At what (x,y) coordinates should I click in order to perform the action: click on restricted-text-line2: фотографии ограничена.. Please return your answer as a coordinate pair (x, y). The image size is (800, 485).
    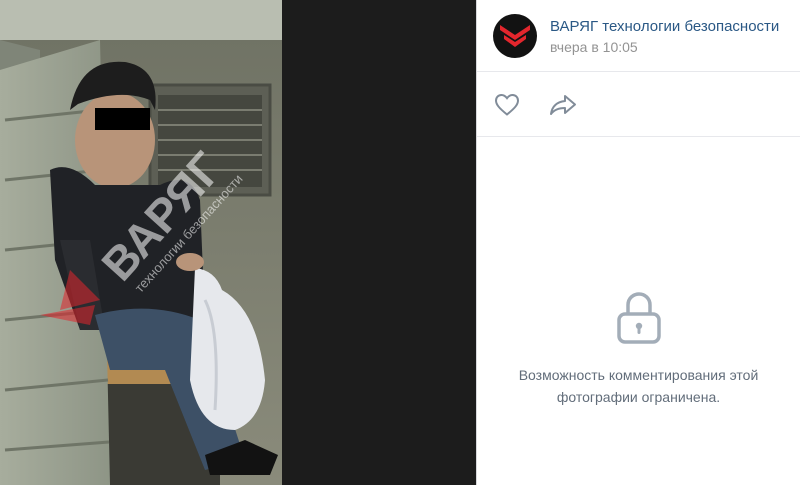
    Looking at the image, I should click on (638, 397).